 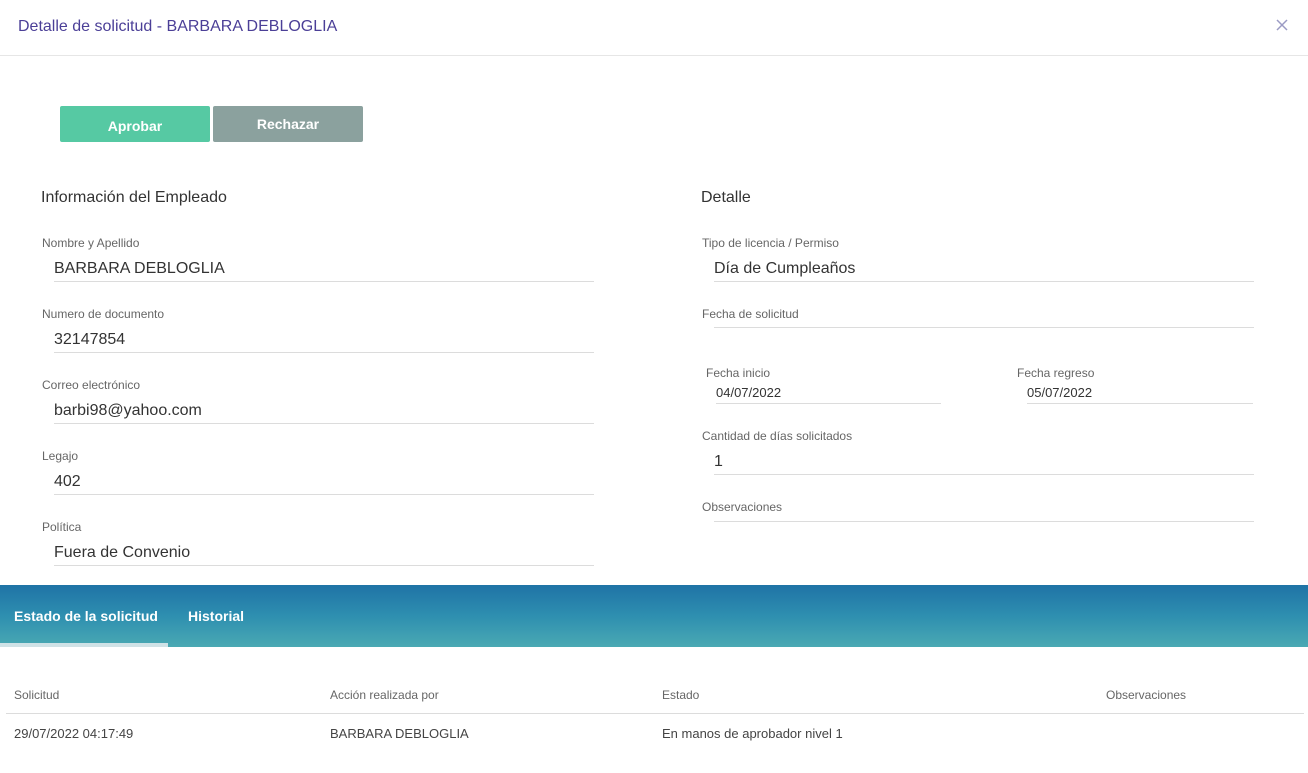 What do you see at coordinates (324, 494) in the screenshot?
I see `file-number-underline` at bounding box center [324, 494].